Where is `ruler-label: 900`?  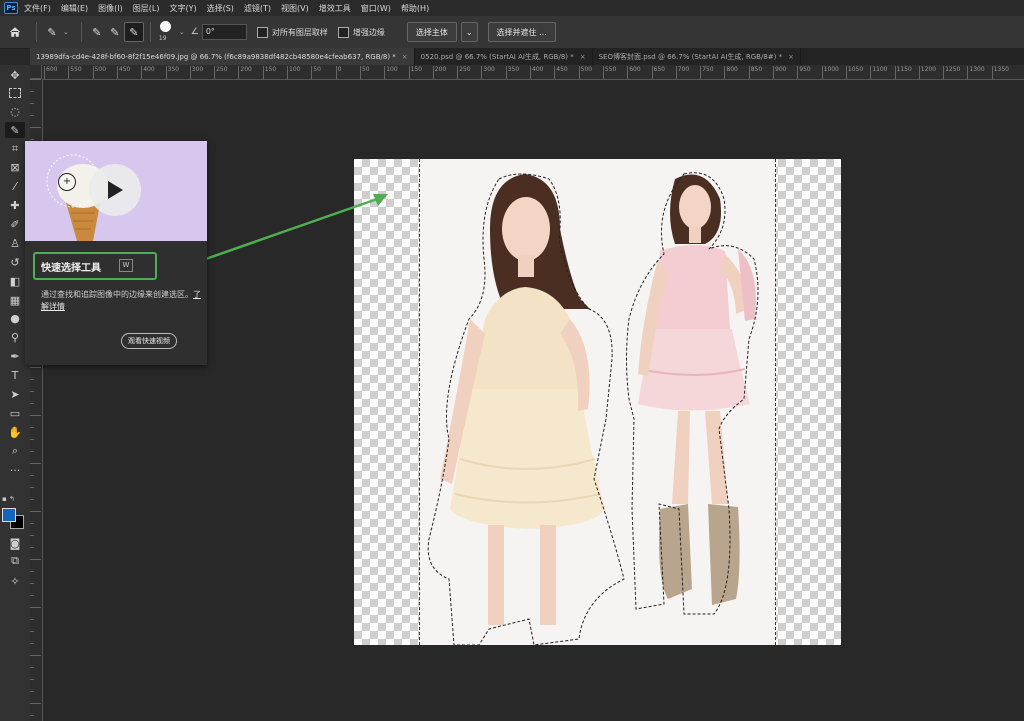
ruler-label: 900 is located at coordinates (781, 69).